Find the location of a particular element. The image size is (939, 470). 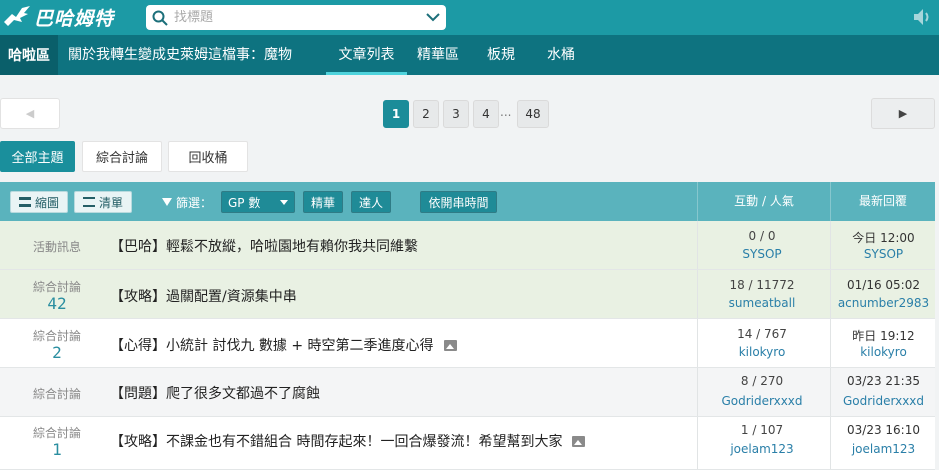

row-reply-user: SYSOP is located at coordinates (883, 254).